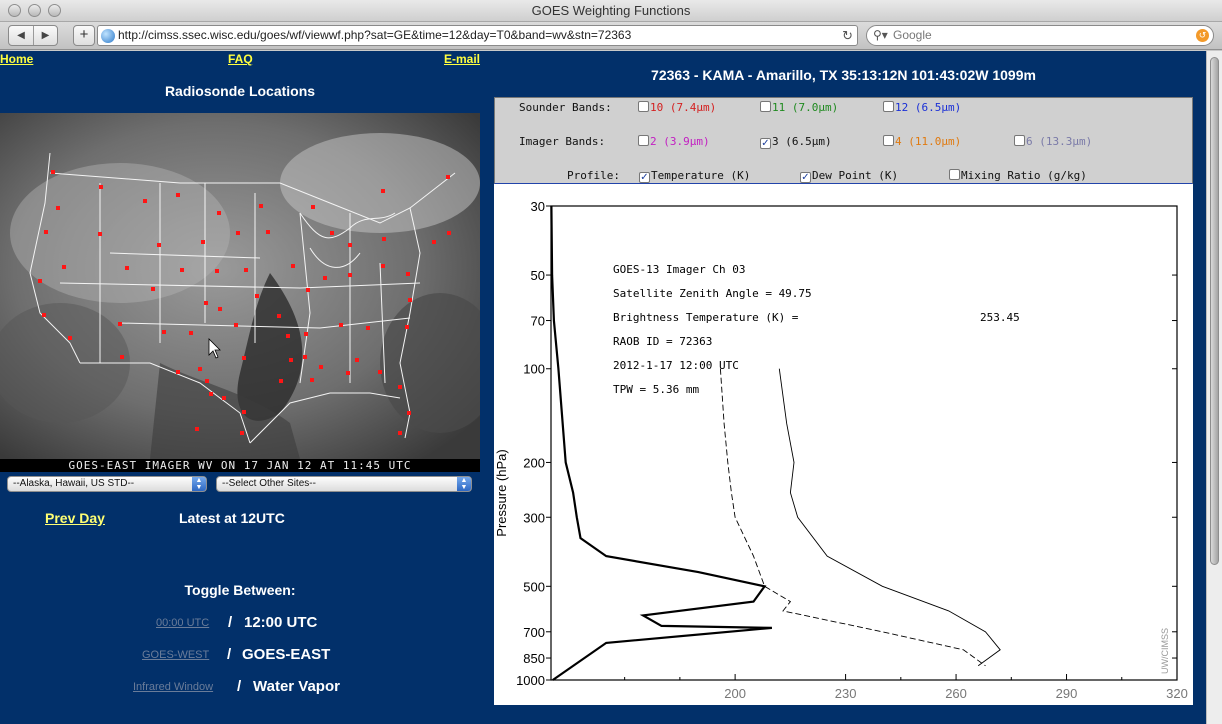 The width and height of the screenshot is (1222, 724). I want to click on y-tick-label: 700, so click(534, 632).